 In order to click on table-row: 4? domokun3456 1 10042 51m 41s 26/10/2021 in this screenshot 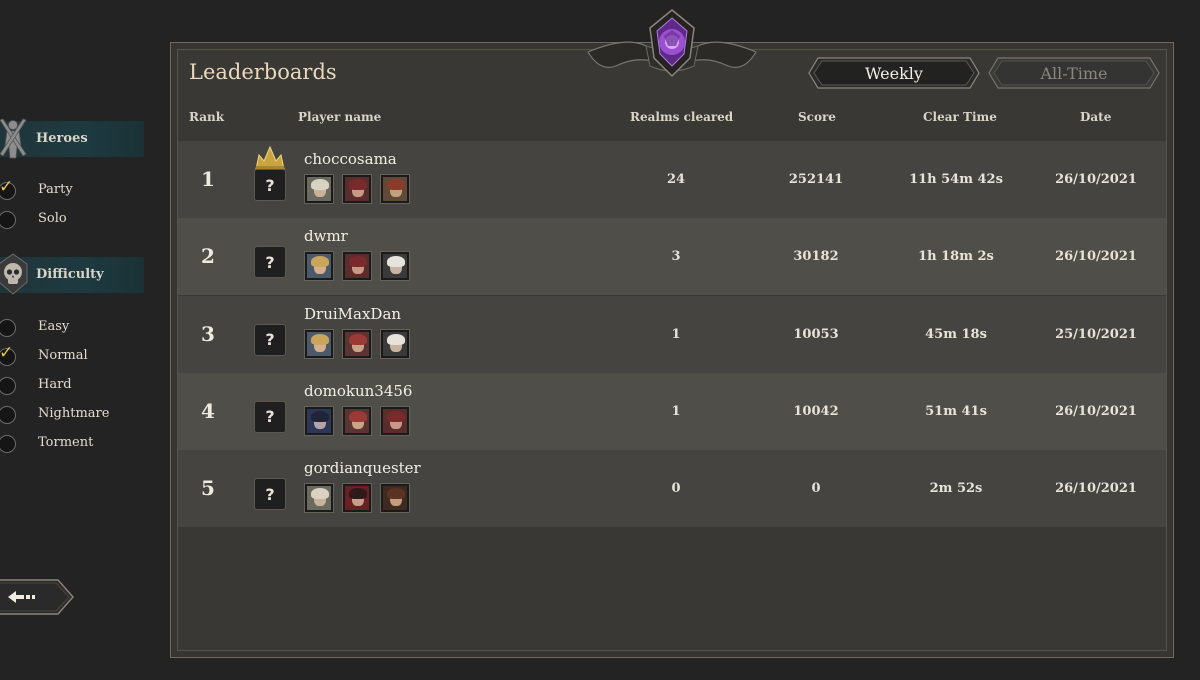, I will do `click(672, 411)`.